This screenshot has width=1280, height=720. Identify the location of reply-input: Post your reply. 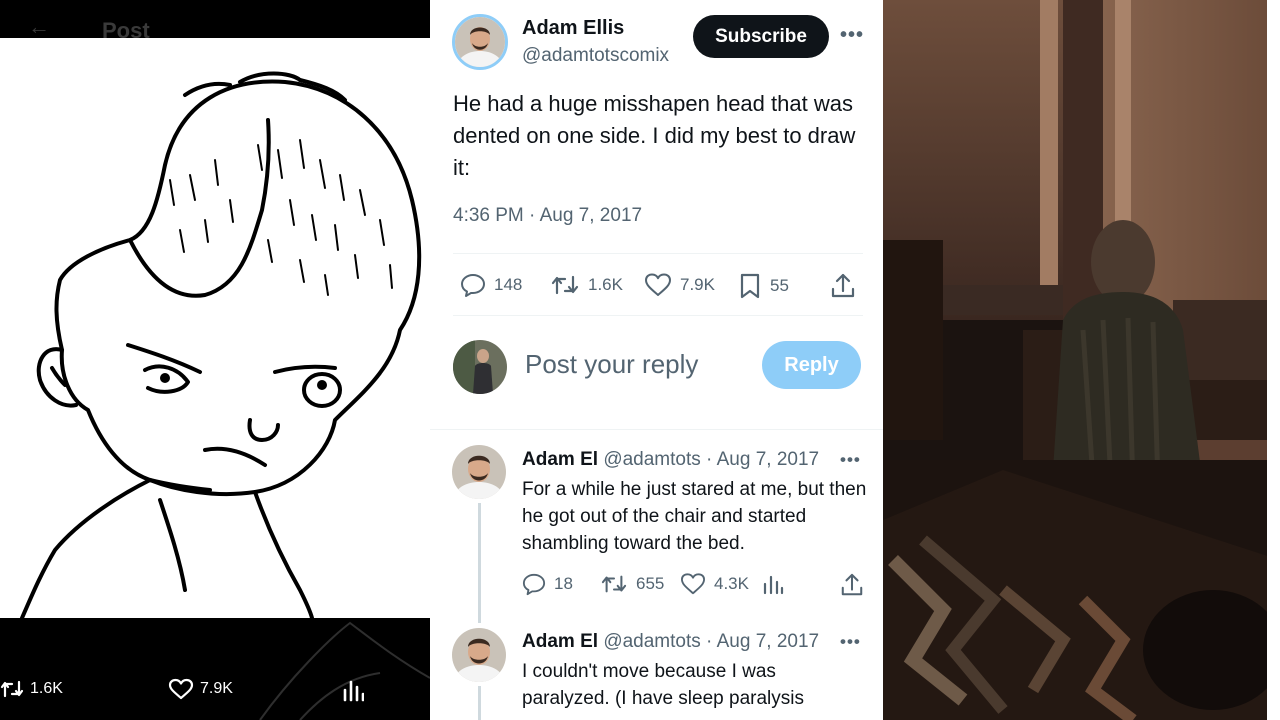
(611, 364).